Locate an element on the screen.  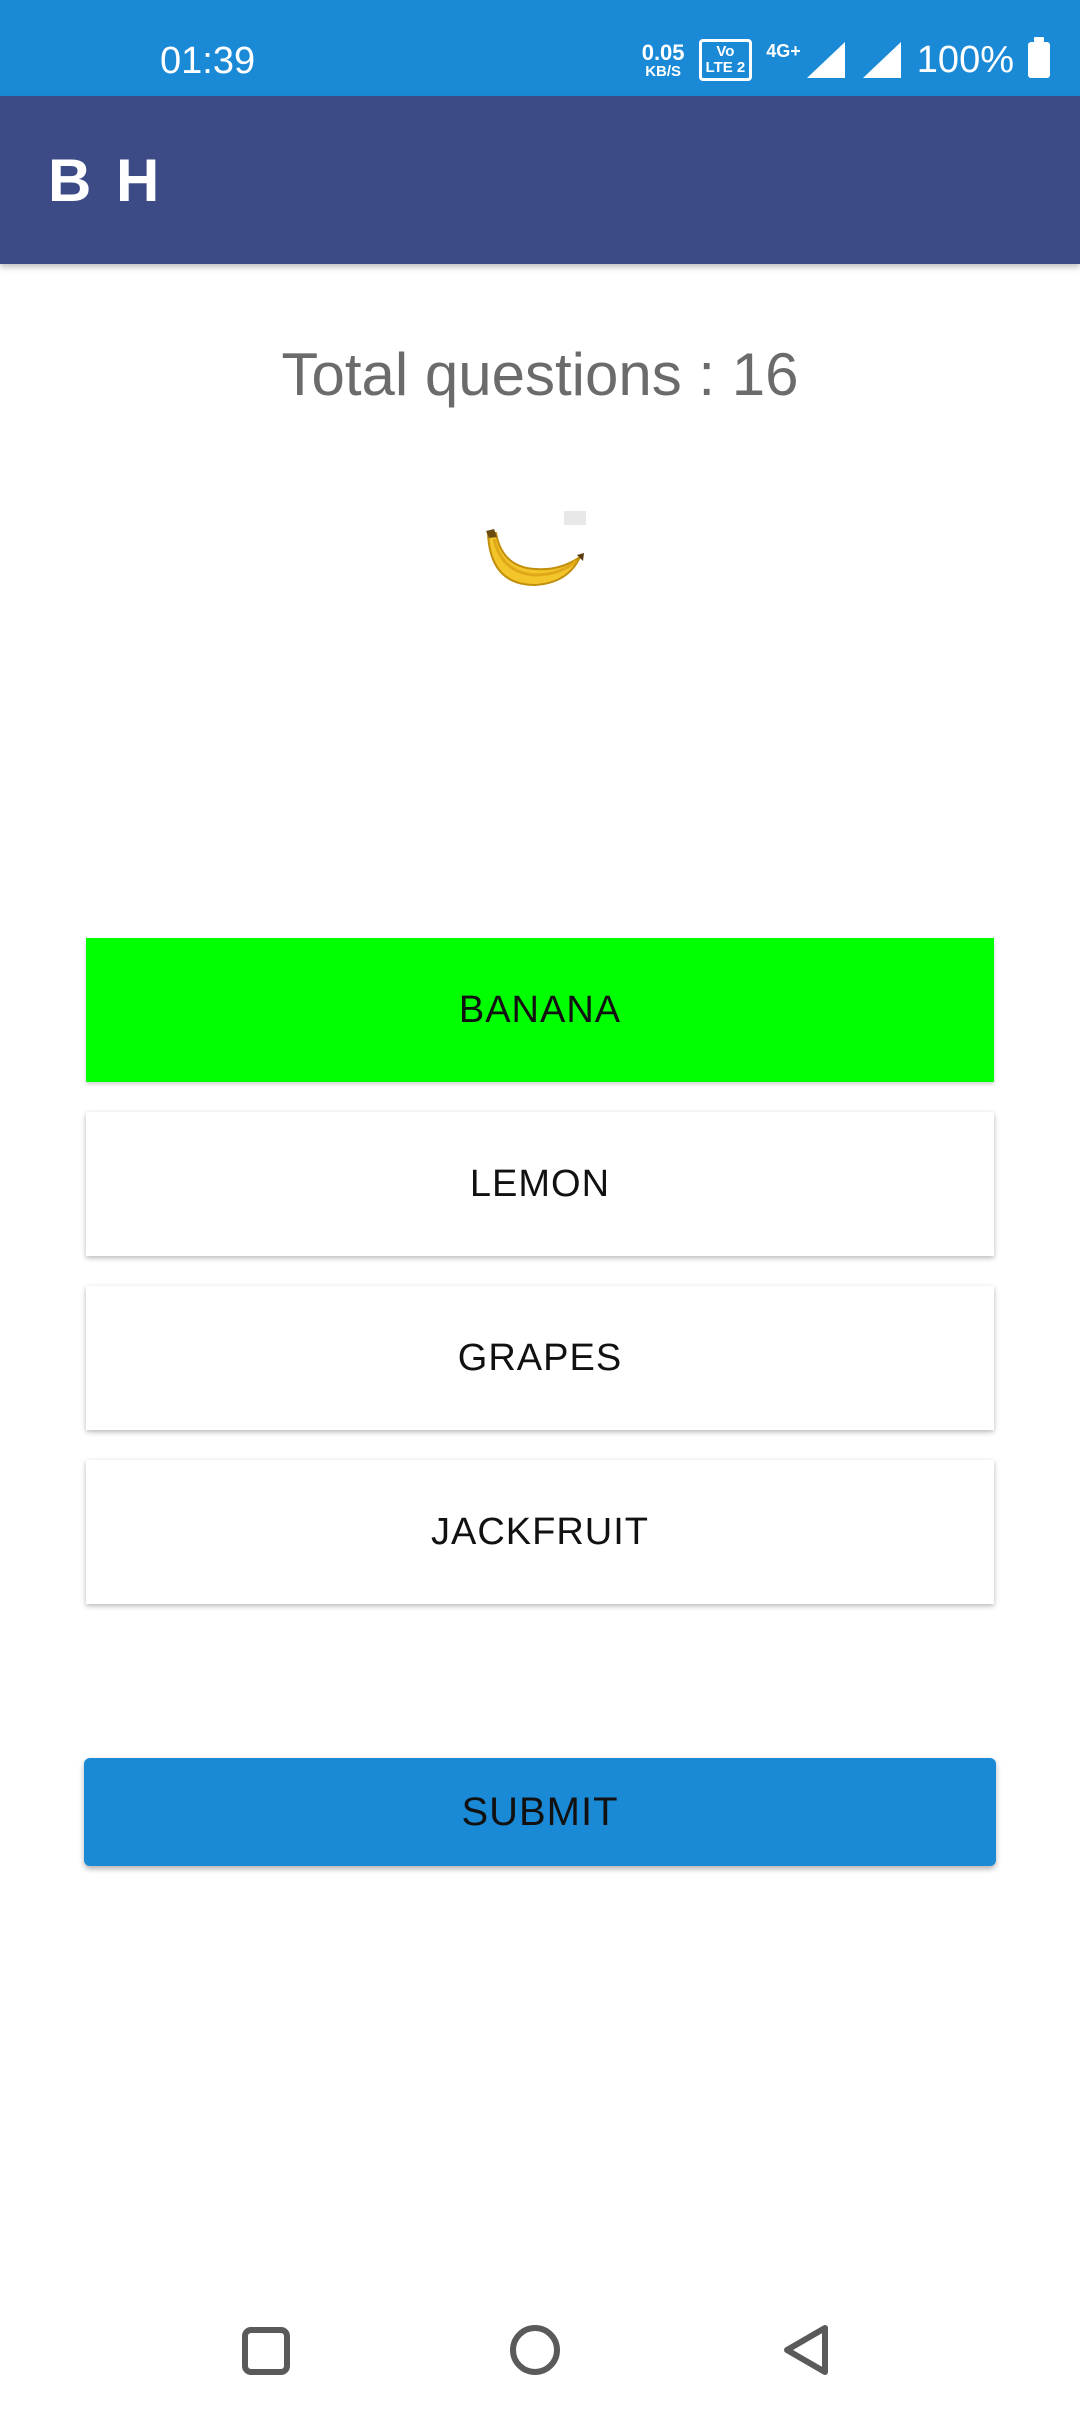
app-title: B H is located at coordinates (106, 180).